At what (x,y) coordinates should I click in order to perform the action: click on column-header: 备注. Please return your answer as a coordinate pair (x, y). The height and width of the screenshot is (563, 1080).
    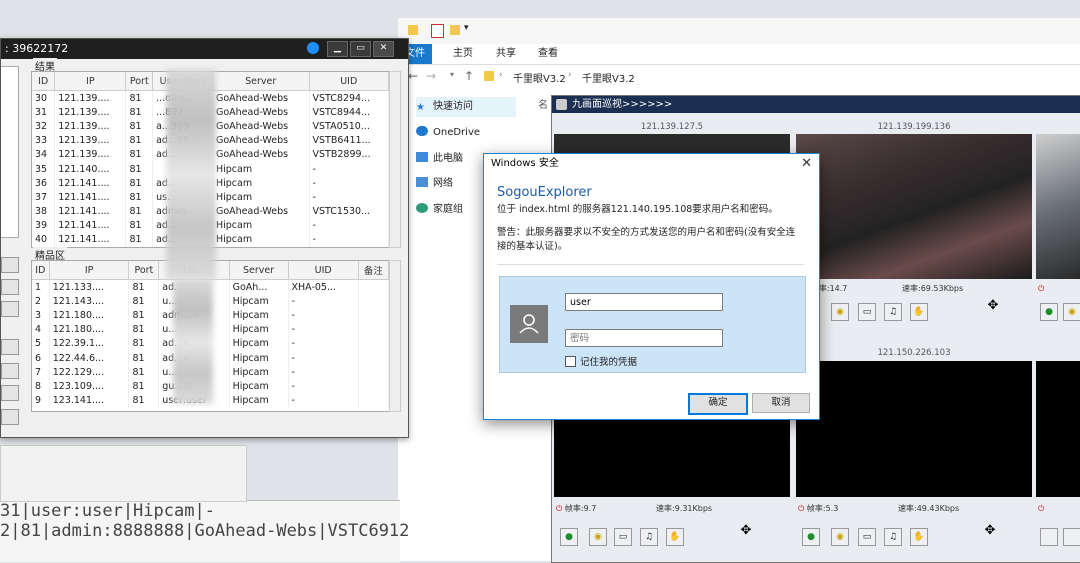
    Looking at the image, I should click on (373, 270).